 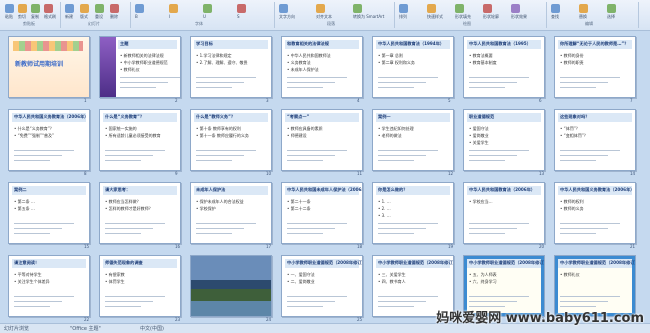 What do you see at coordinates (50, 17) in the screenshot?
I see `ribbon-button-label: 格式刷` at bounding box center [50, 17].